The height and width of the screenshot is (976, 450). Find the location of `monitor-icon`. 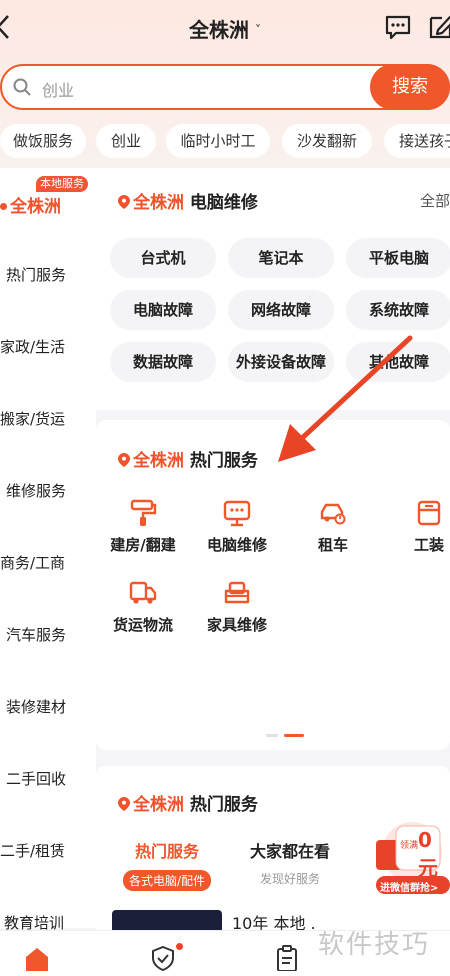

monitor-icon is located at coordinates (237, 513).